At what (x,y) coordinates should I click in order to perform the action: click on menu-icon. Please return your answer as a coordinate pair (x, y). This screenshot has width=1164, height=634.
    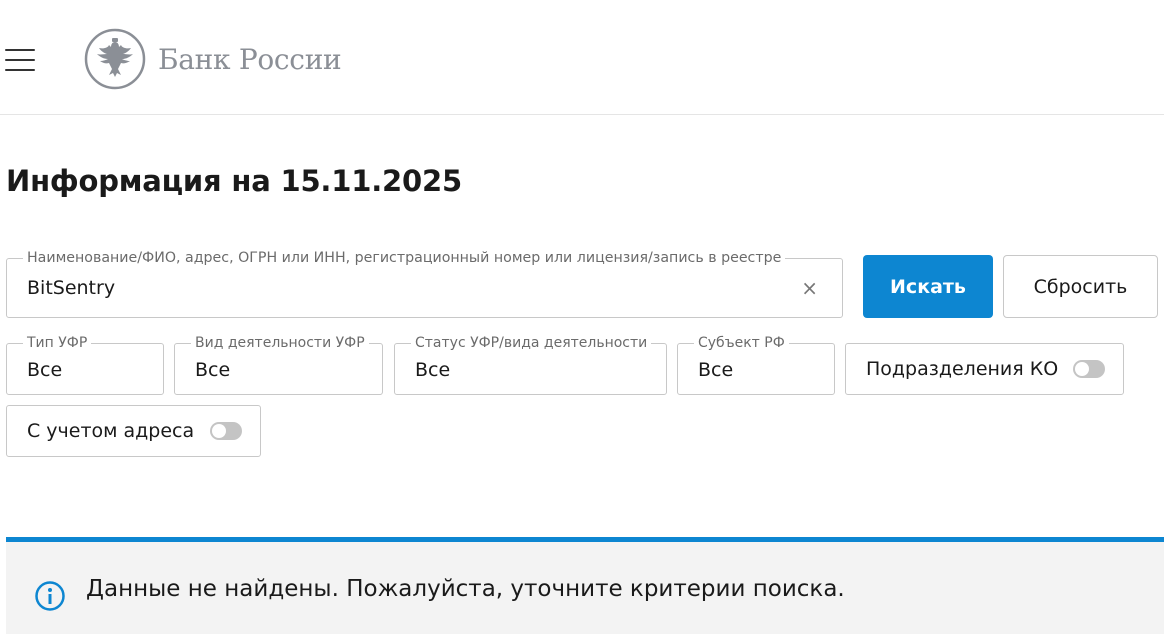
    Looking at the image, I should click on (20, 60).